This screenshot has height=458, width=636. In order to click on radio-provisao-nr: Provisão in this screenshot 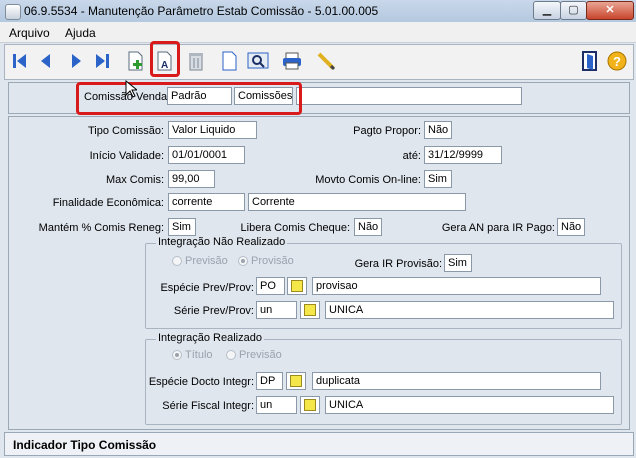, I will do `click(266, 261)`.